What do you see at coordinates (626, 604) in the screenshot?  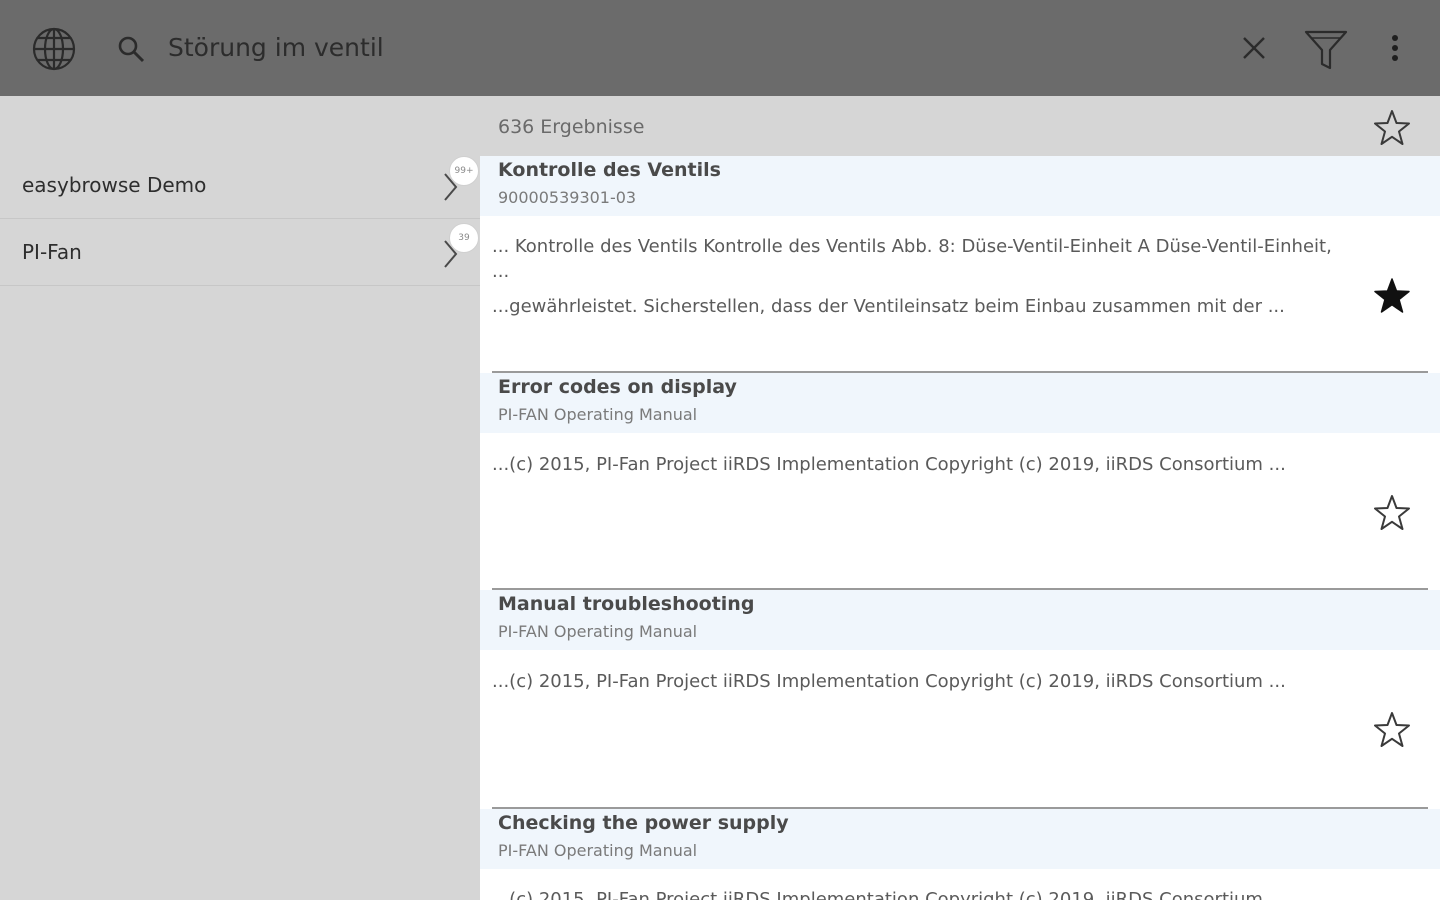 I see `result-title: Manual troubleshooting` at bounding box center [626, 604].